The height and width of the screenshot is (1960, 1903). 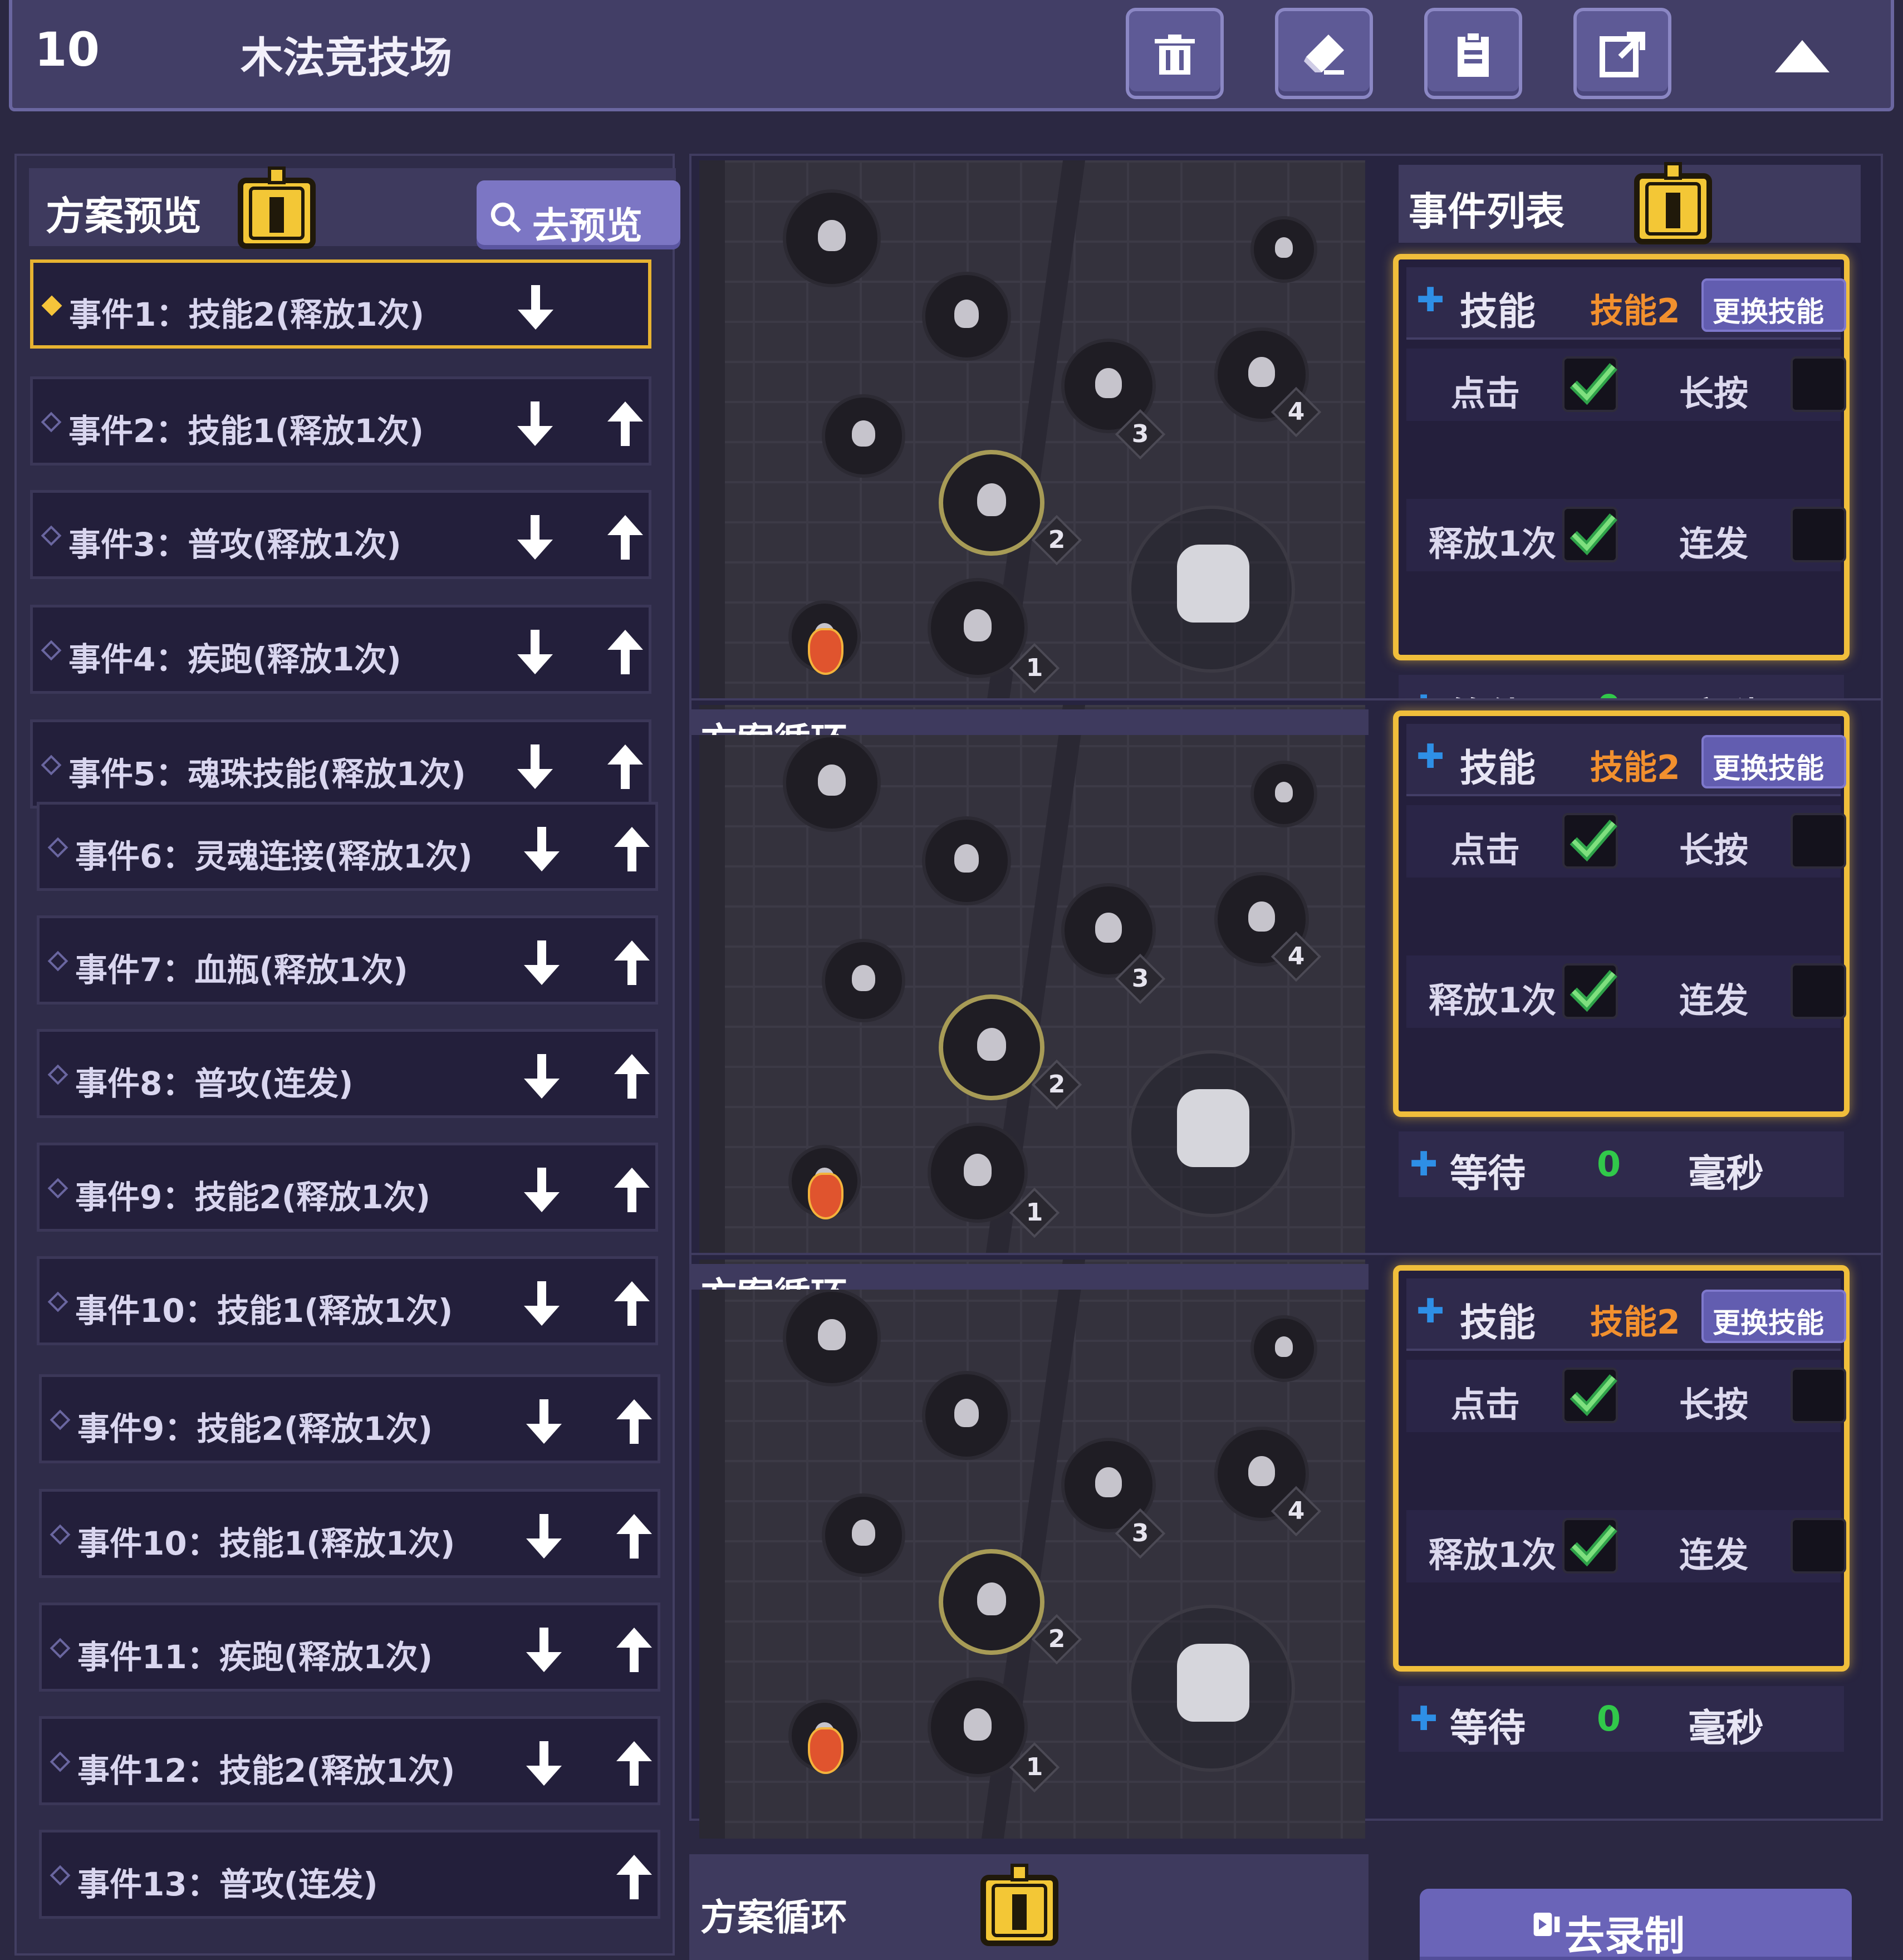 What do you see at coordinates (1636, 1924) in the screenshot?
I see `go-record-button: 去录制` at bounding box center [1636, 1924].